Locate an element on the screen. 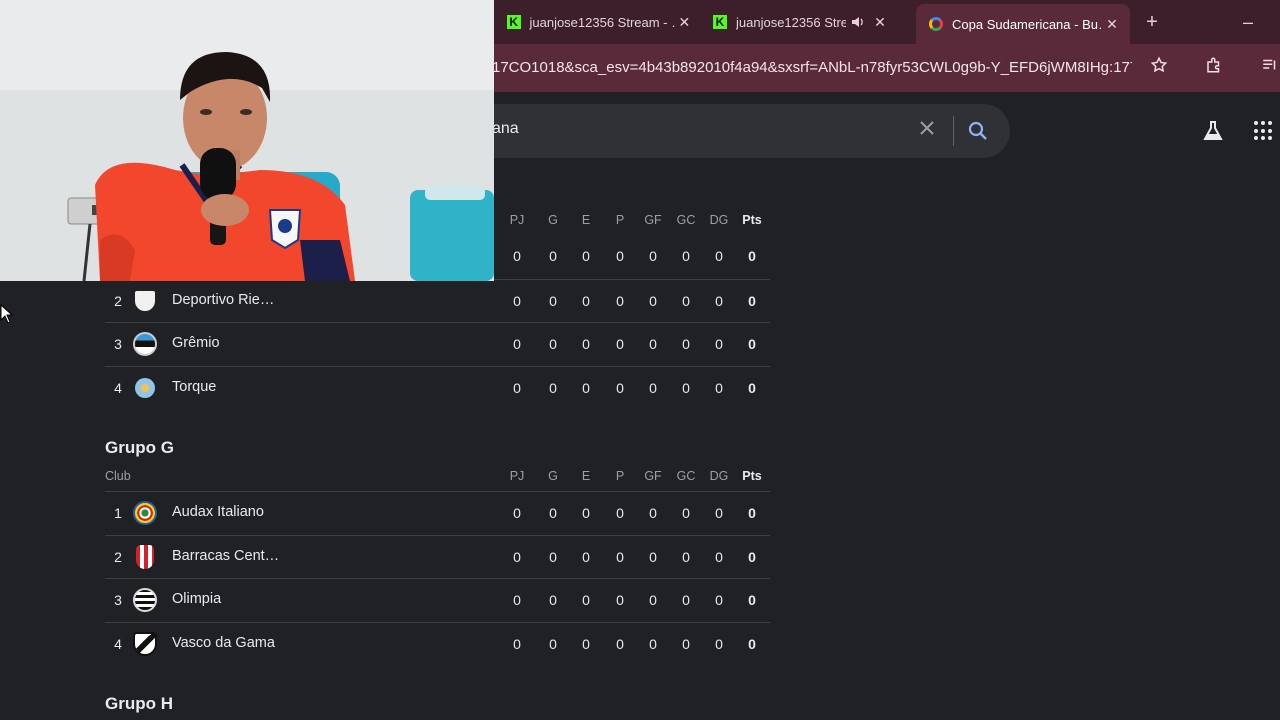 The image size is (1280, 720). torque-crest-icon is located at coordinates (145, 388).